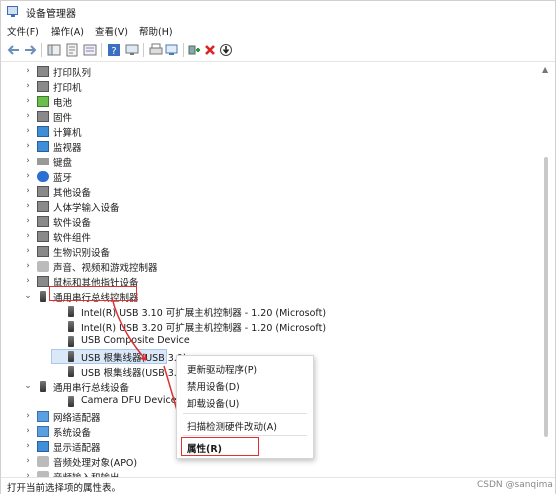 This screenshot has width=556, height=494. What do you see at coordinates (43, 101) in the screenshot?
I see `battery-icon` at bounding box center [43, 101].